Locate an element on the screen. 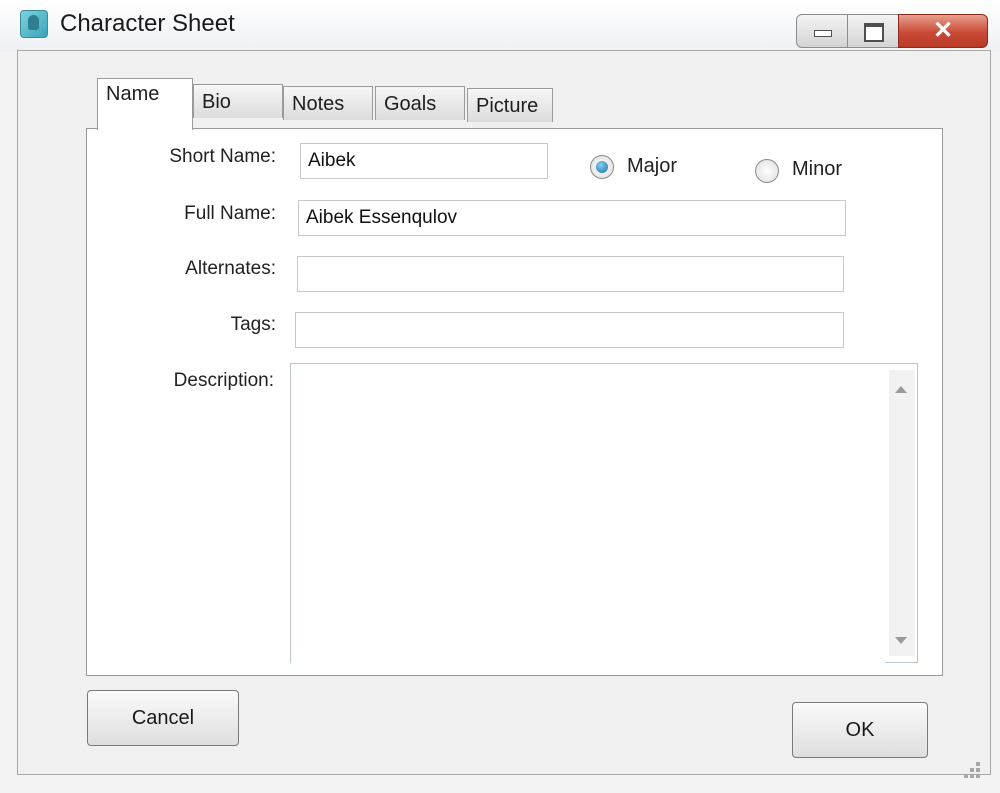 The width and height of the screenshot is (1000, 793). major-radio is located at coordinates (602, 167).